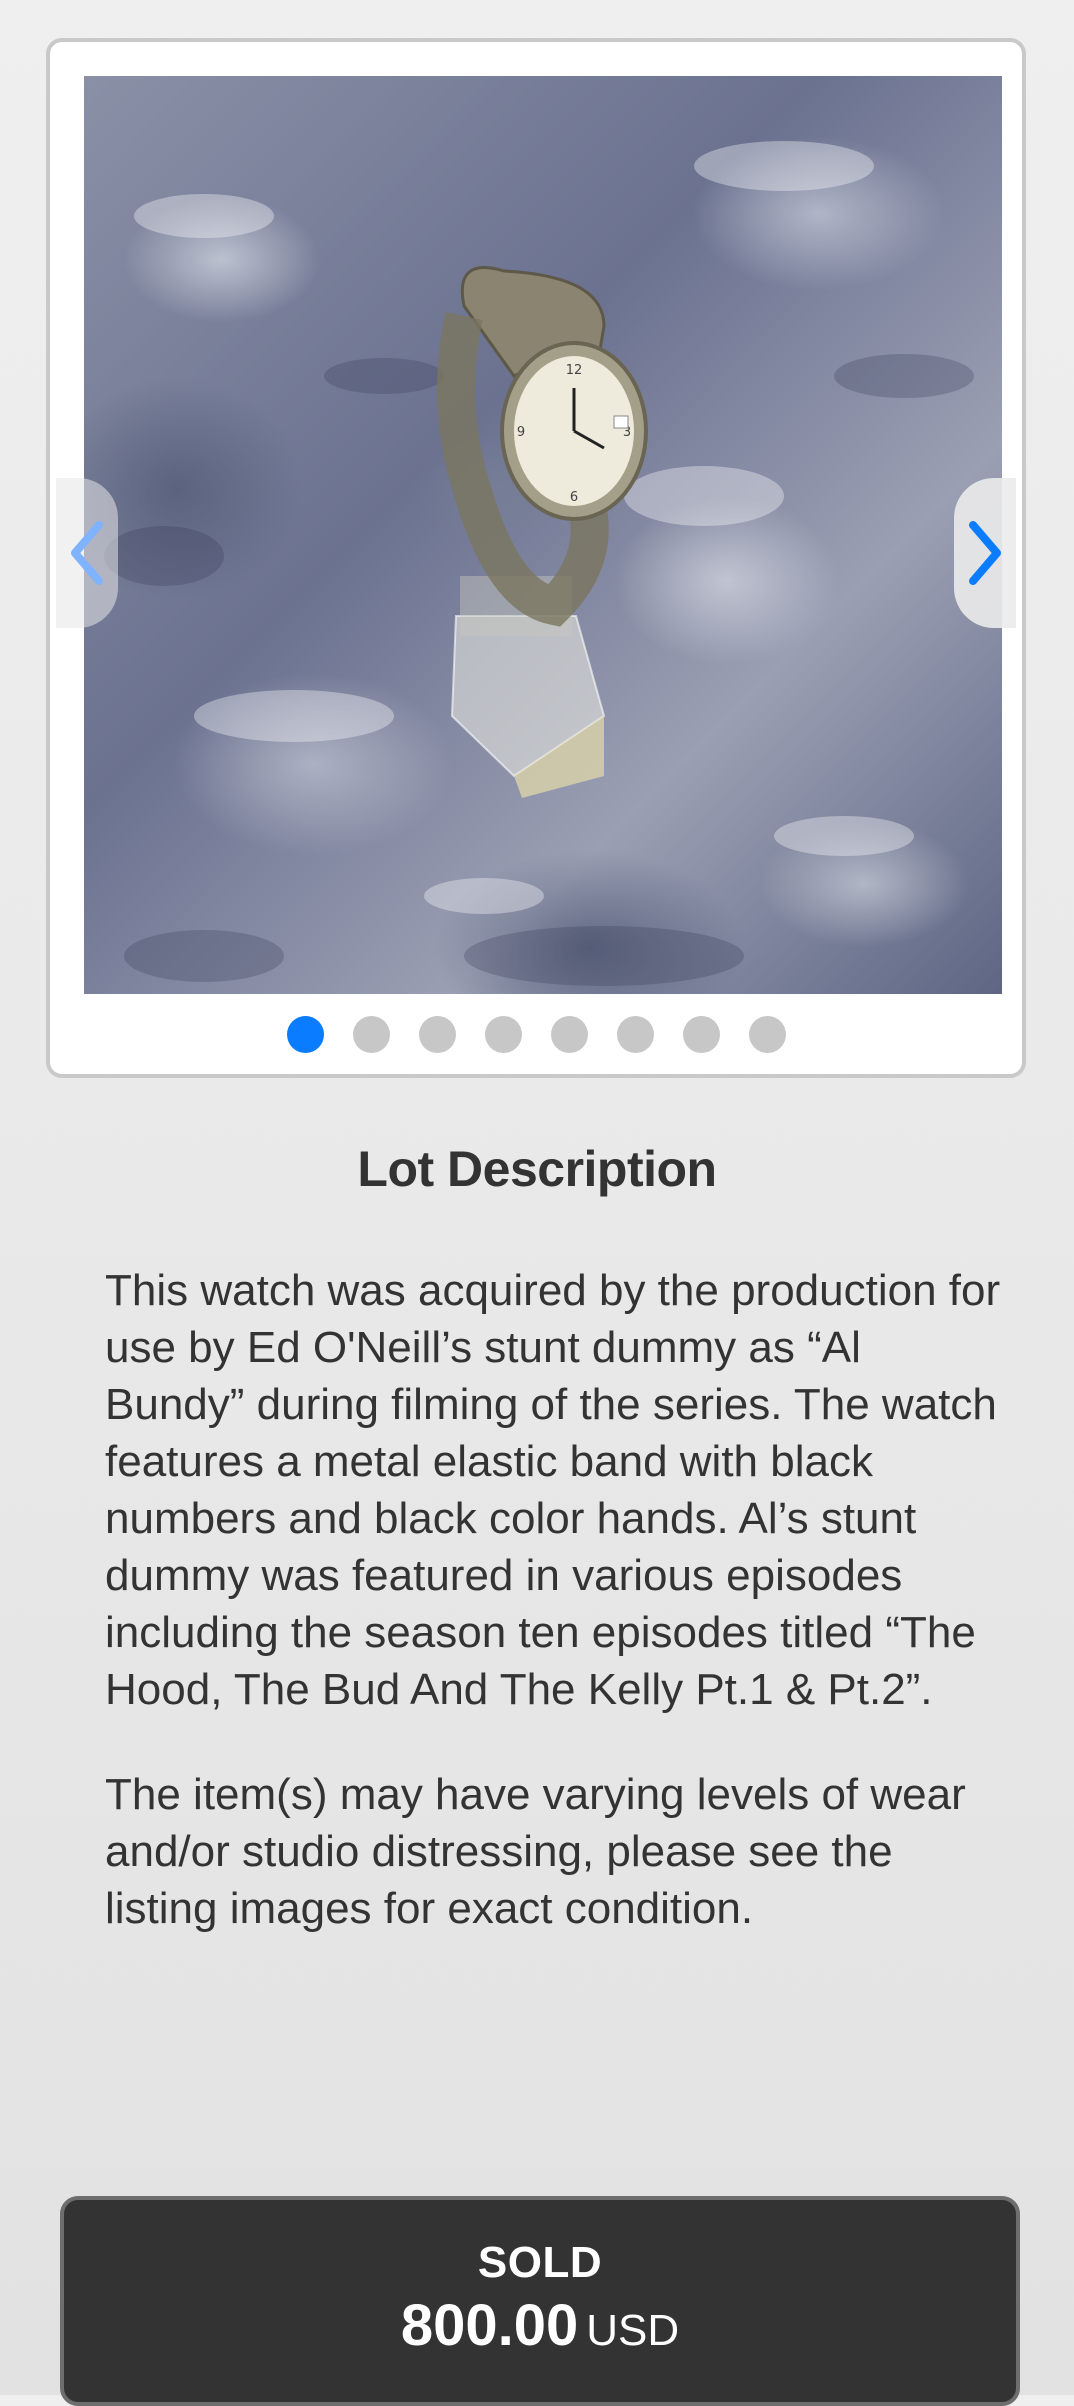  Describe the element at coordinates (633, 2330) in the screenshot. I see `price-currency: USD` at that location.